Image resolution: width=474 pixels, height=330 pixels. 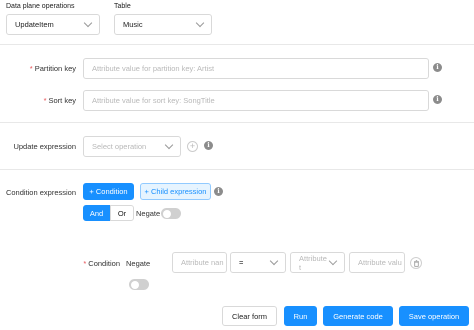 I want to click on partition-key-label: * Partition key, so click(x=52, y=68).